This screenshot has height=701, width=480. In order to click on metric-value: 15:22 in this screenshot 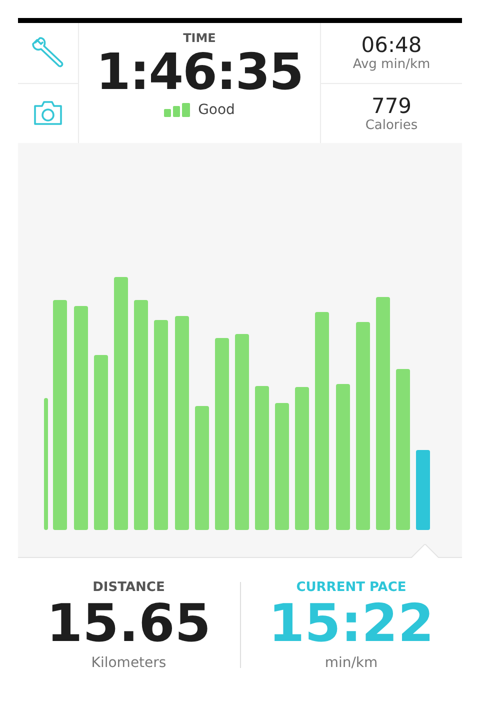, I will do `click(351, 625)`.